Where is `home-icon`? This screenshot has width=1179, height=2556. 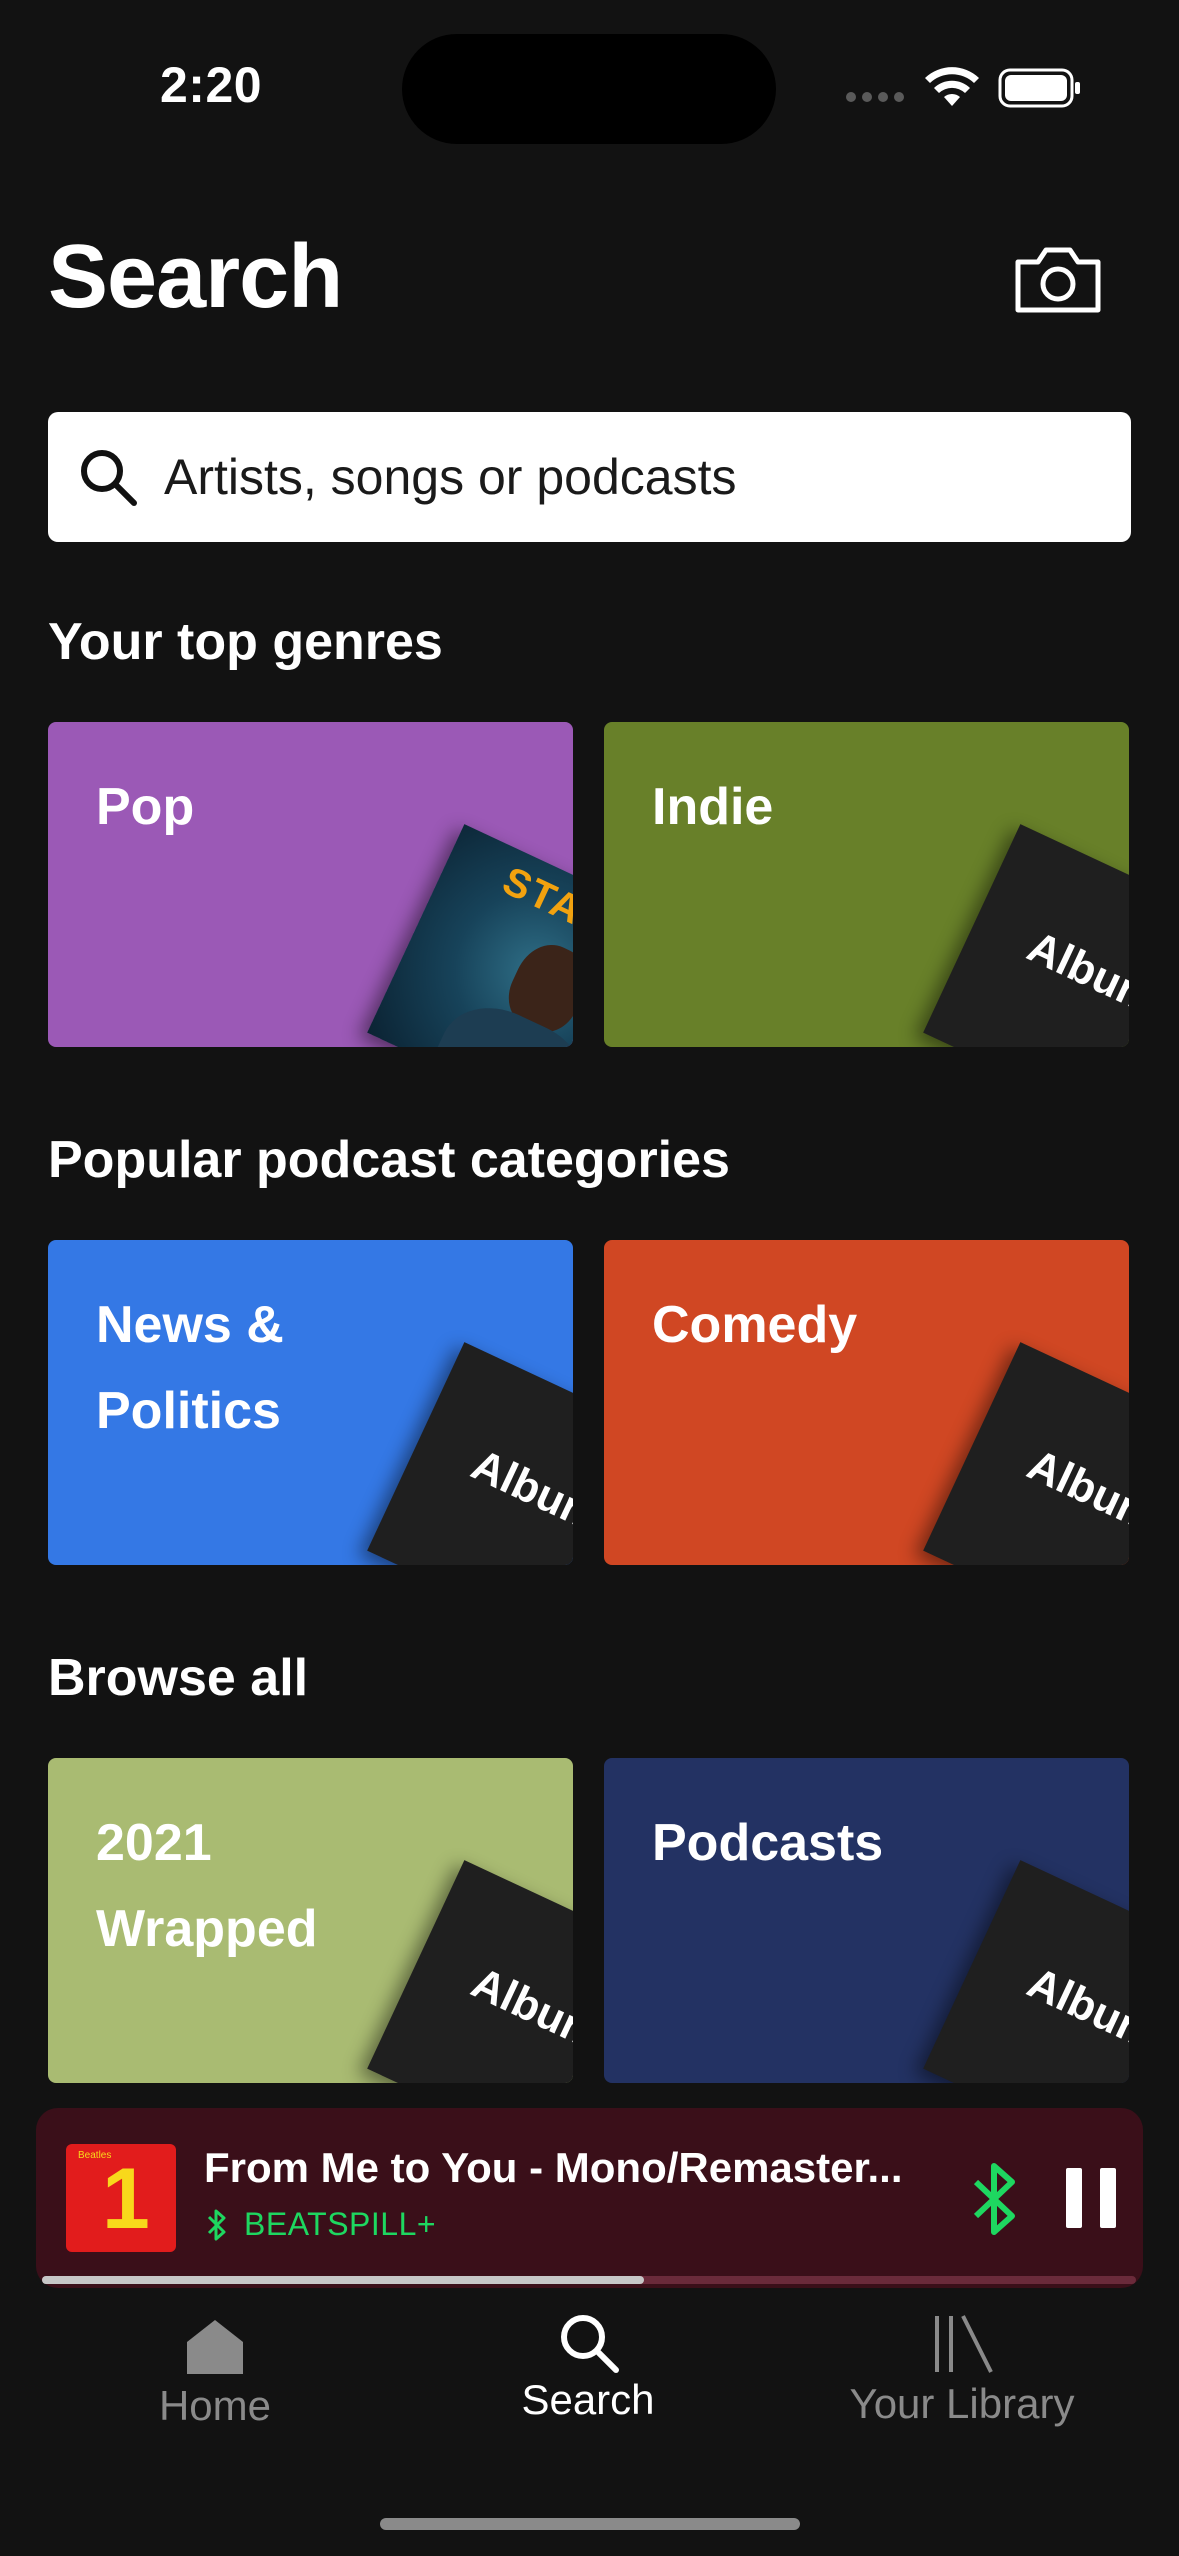
home-icon is located at coordinates (215, 2347).